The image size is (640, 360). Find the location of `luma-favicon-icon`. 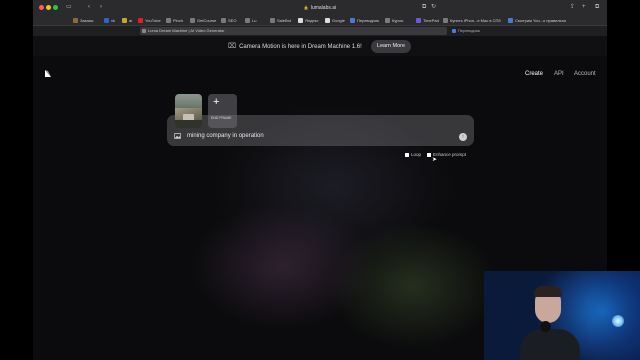

luma-favicon-icon is located at coordinates (144, 31).